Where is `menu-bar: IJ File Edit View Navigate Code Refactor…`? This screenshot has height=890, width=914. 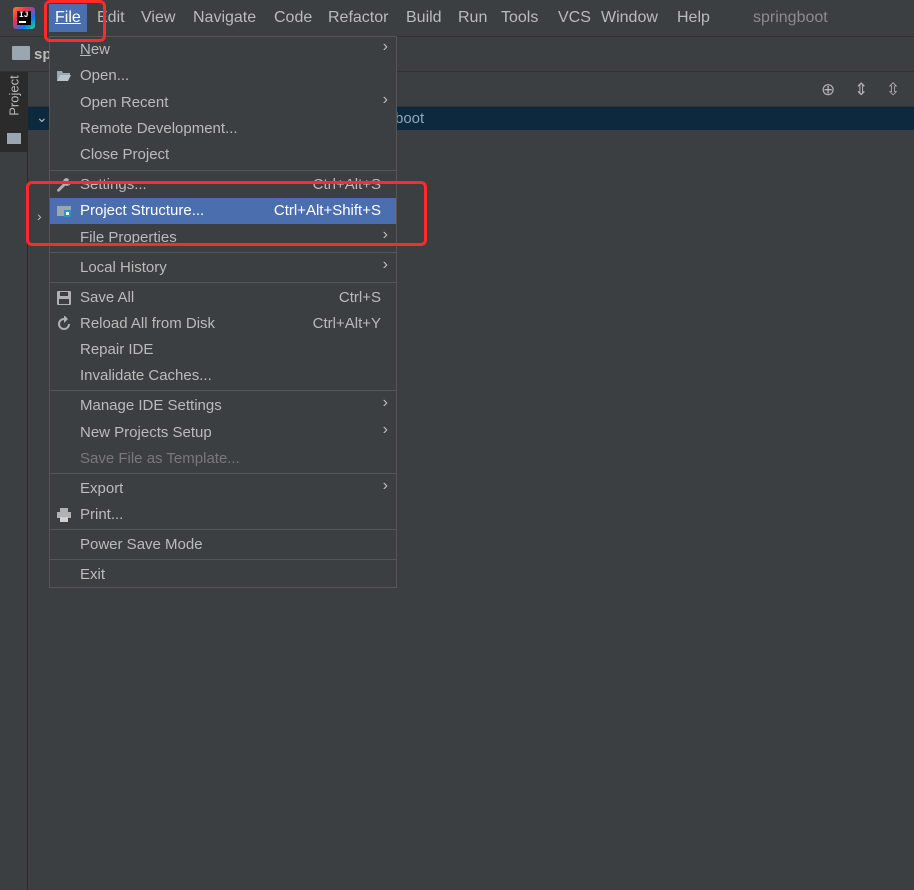
menu-bar: IJ File Edit View Navigate Code Refactor… is located at coordinates (457, 18).